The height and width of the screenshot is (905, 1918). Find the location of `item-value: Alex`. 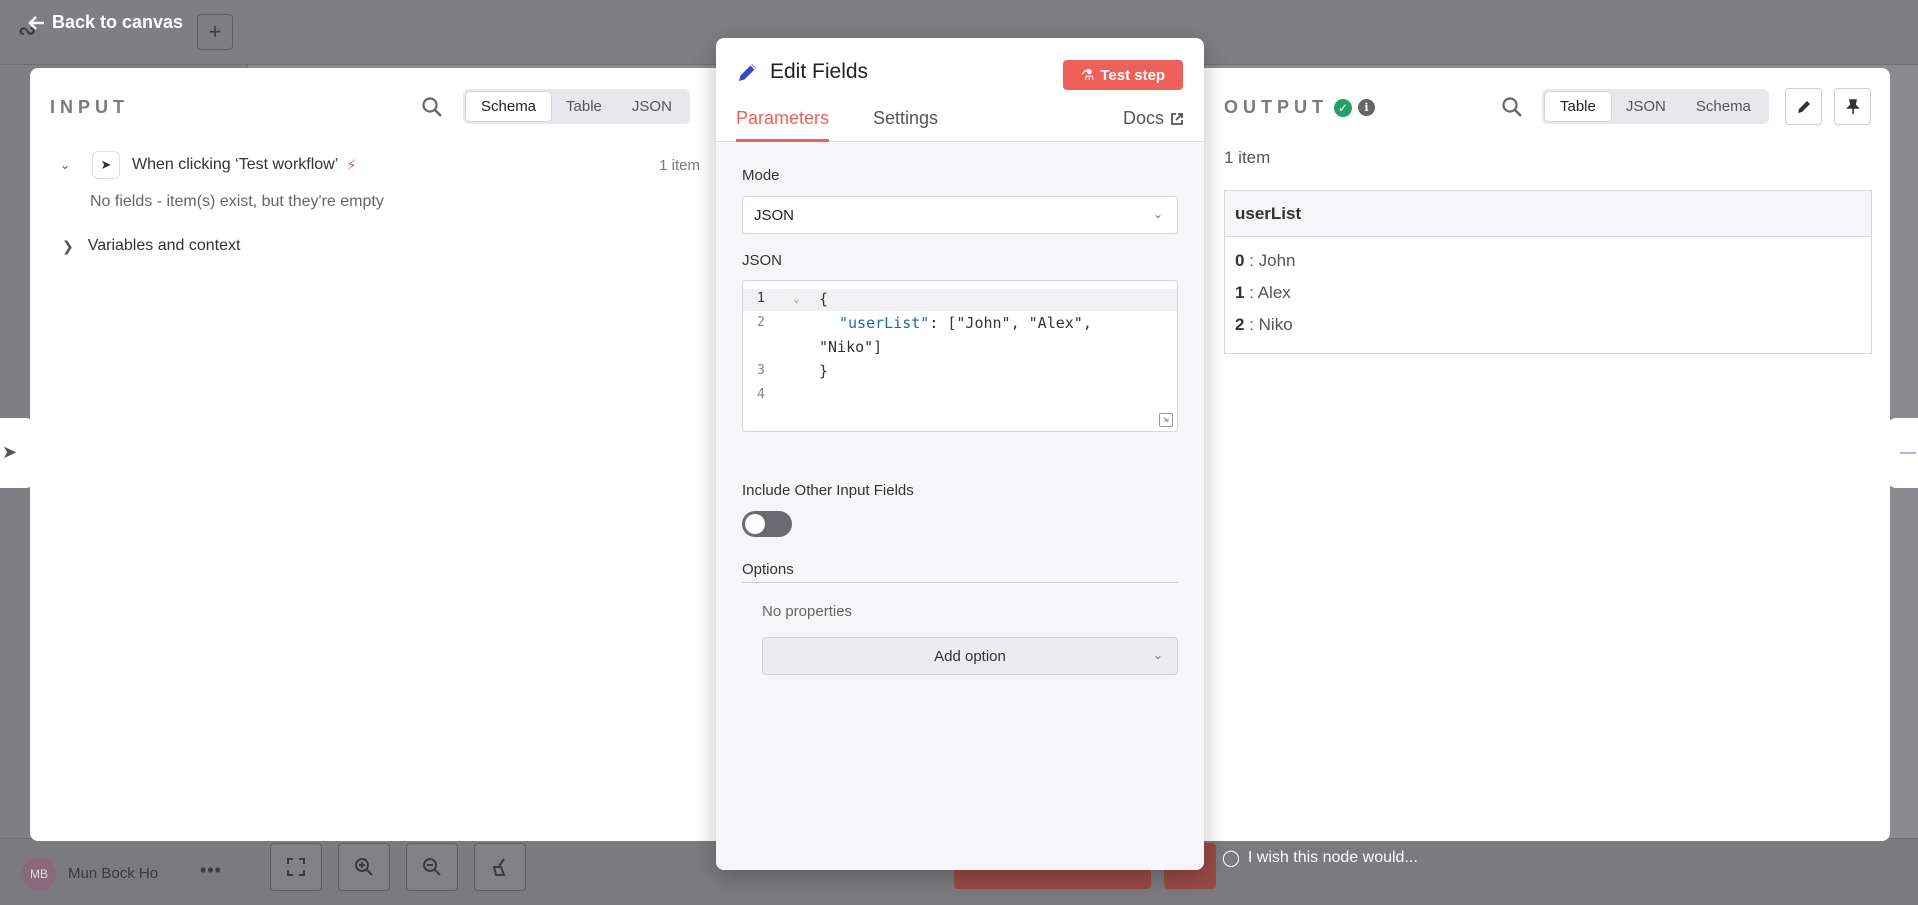

item-value: Alex is located at coordinates (1274, 292).